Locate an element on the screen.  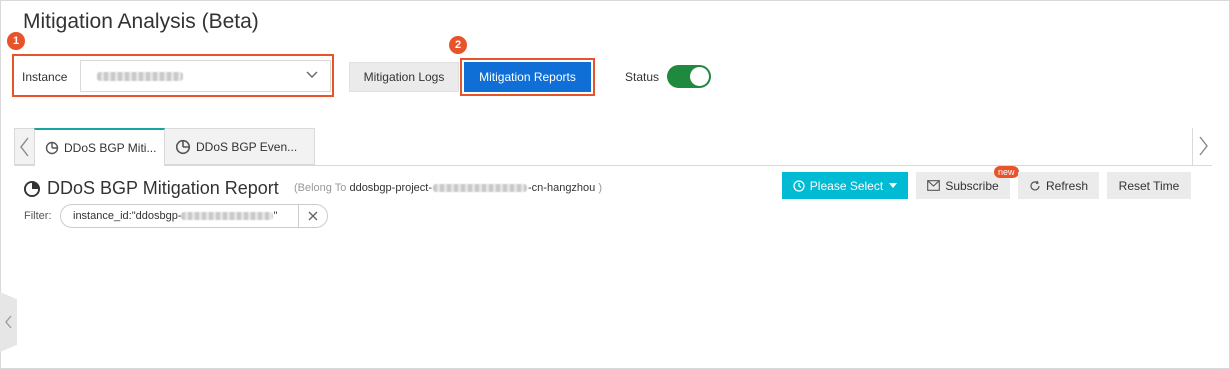
tab-scroll-left-button is located at coordinates (24, 146).